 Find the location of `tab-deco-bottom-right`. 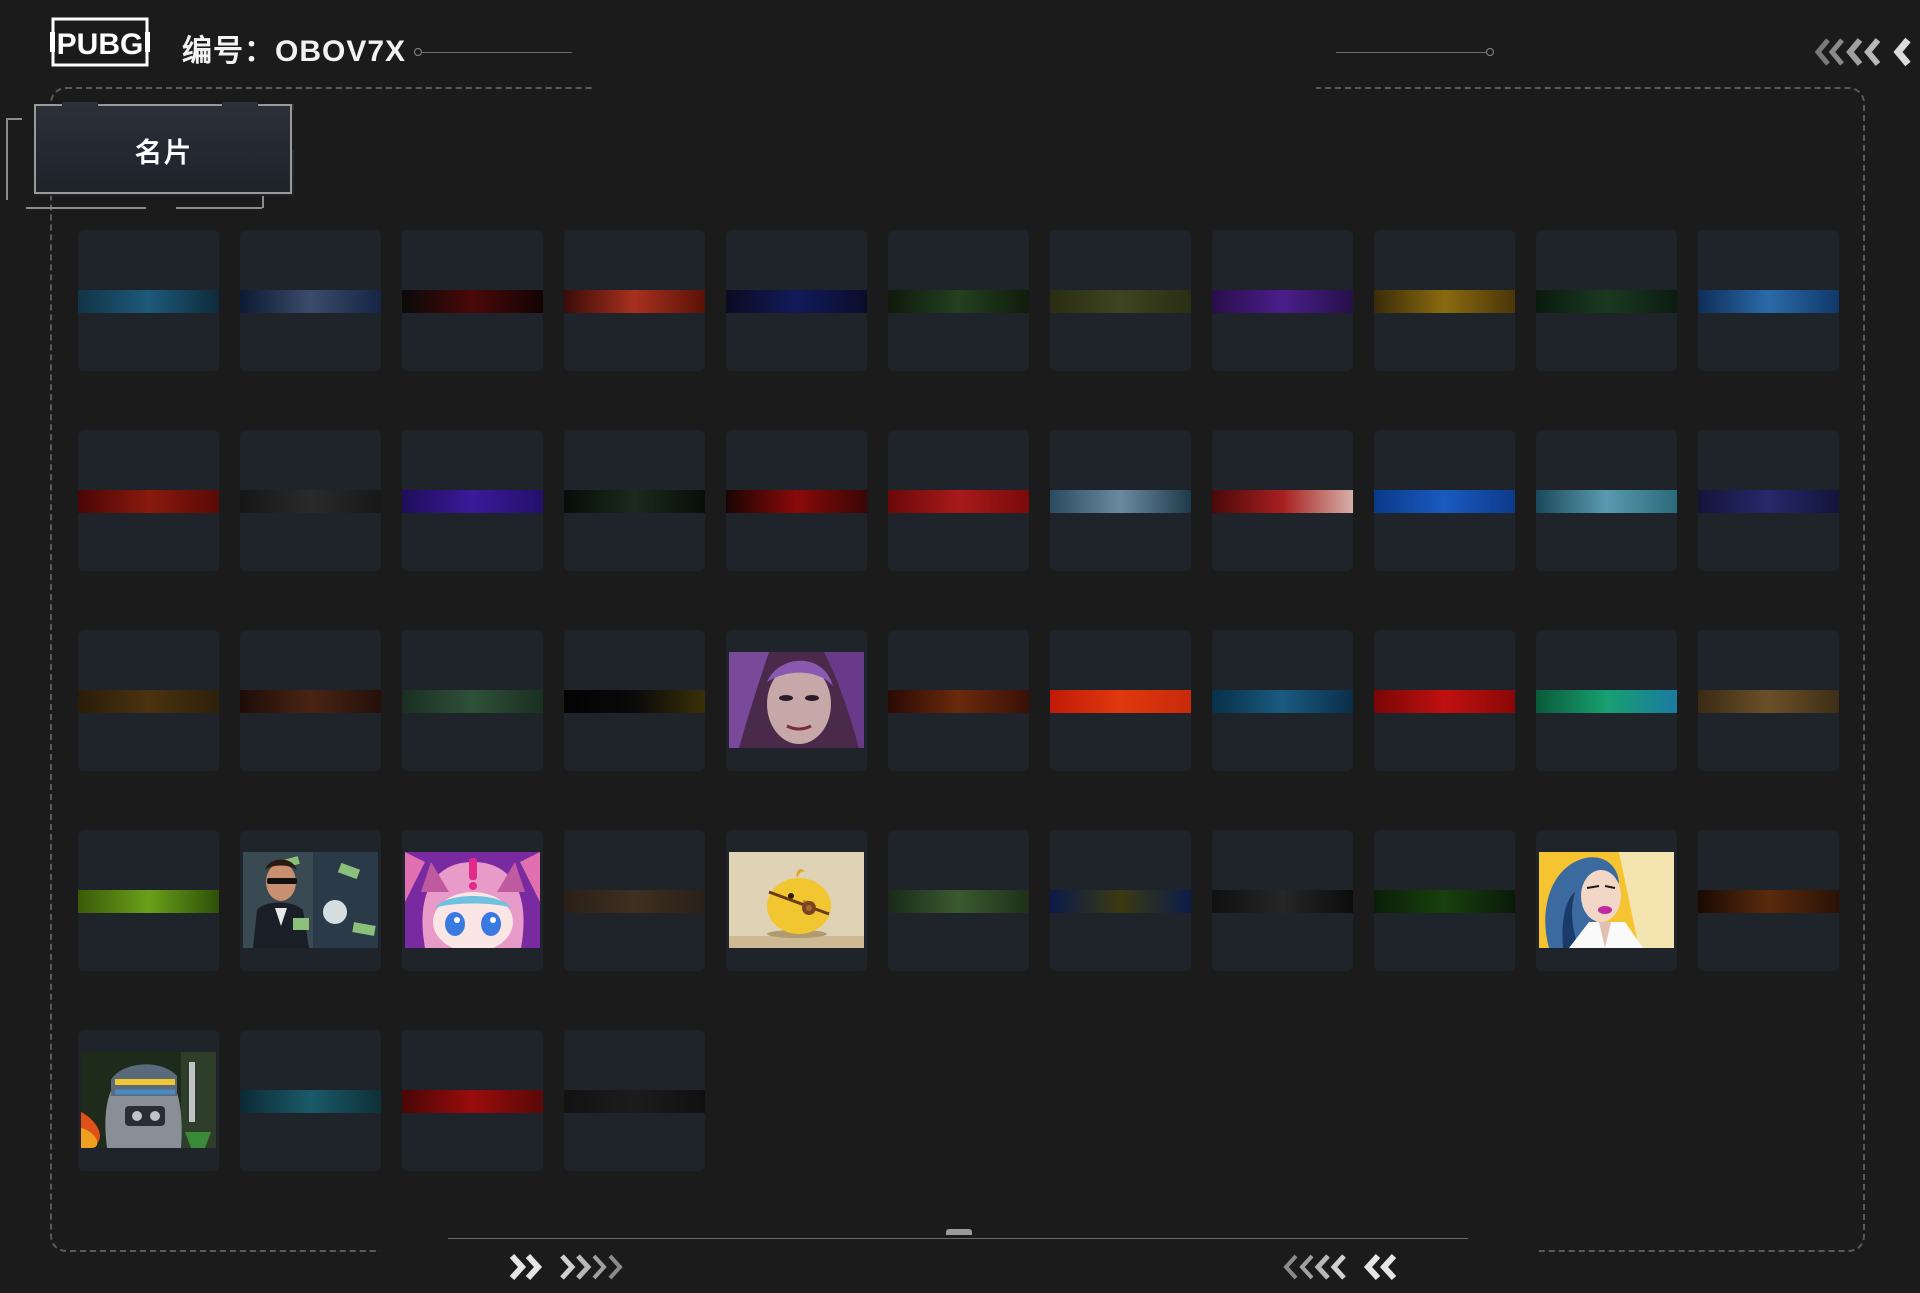

tab-deco-bottom-right is located at coordinates (219, 208).